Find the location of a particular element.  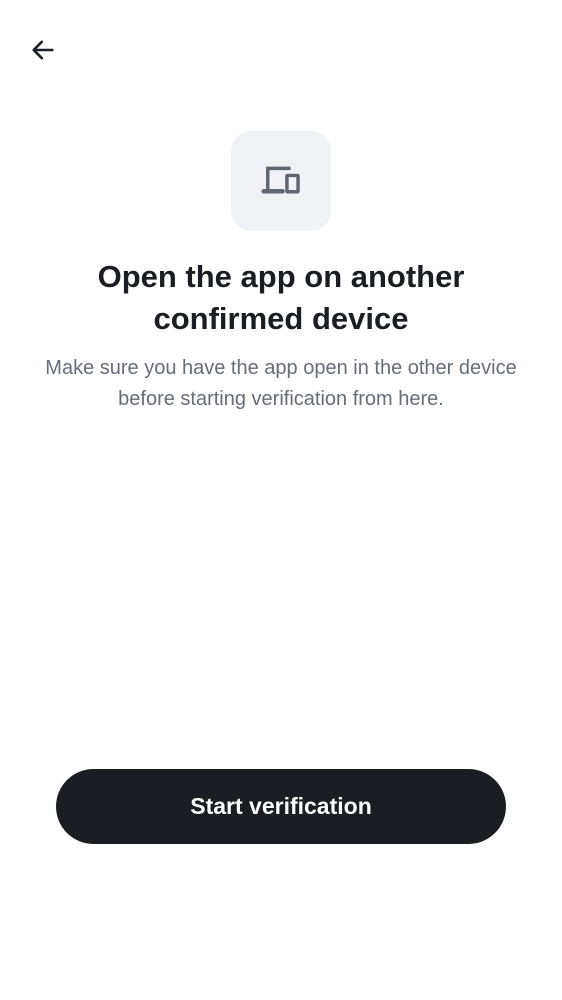

devices-icon-tile is located at coordinates (281, 181).